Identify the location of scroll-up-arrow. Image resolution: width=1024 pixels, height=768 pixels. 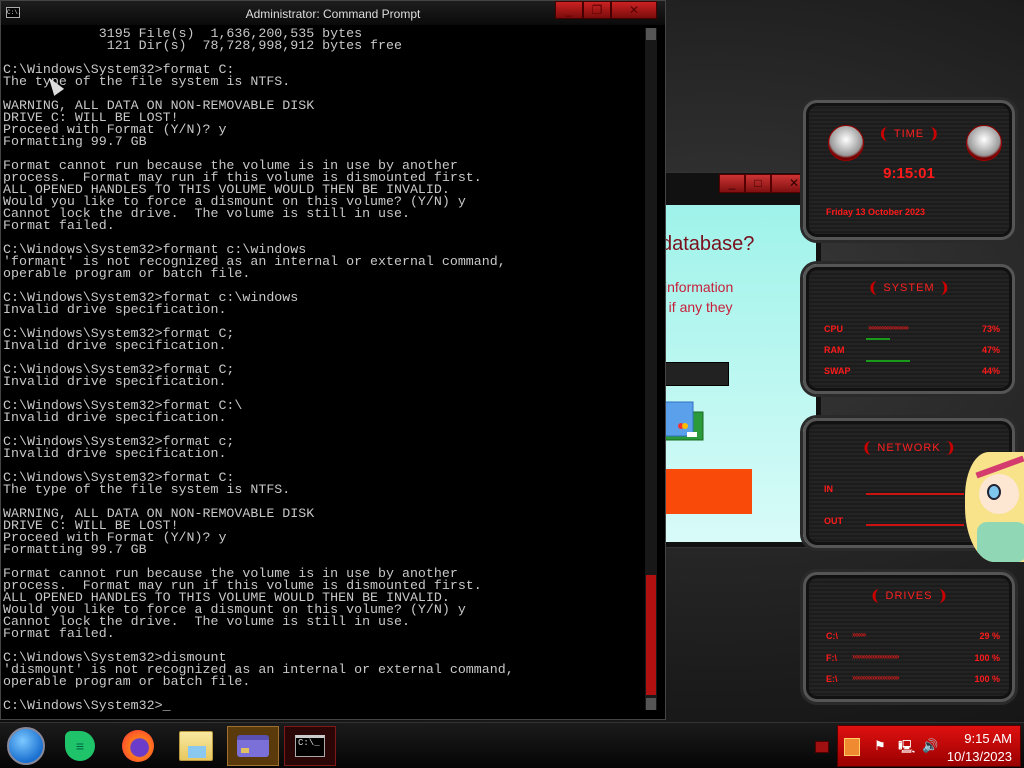
(651, 34).